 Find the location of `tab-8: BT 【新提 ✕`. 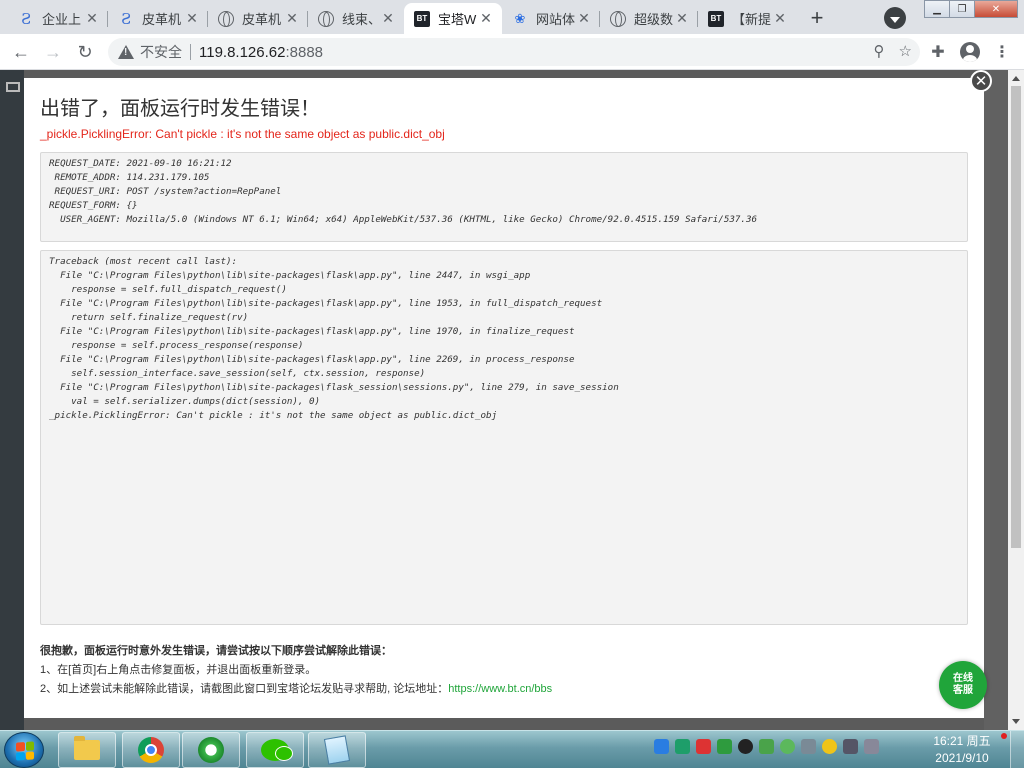

tab-8: BT 【新提 ✕ is located at coordinates (747, 18).